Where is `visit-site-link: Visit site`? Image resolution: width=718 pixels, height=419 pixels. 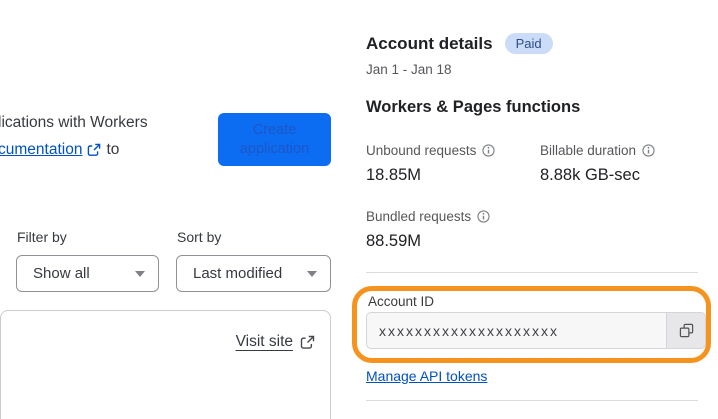
visit-site-link: Visit site is located at coordinates (275, 342).